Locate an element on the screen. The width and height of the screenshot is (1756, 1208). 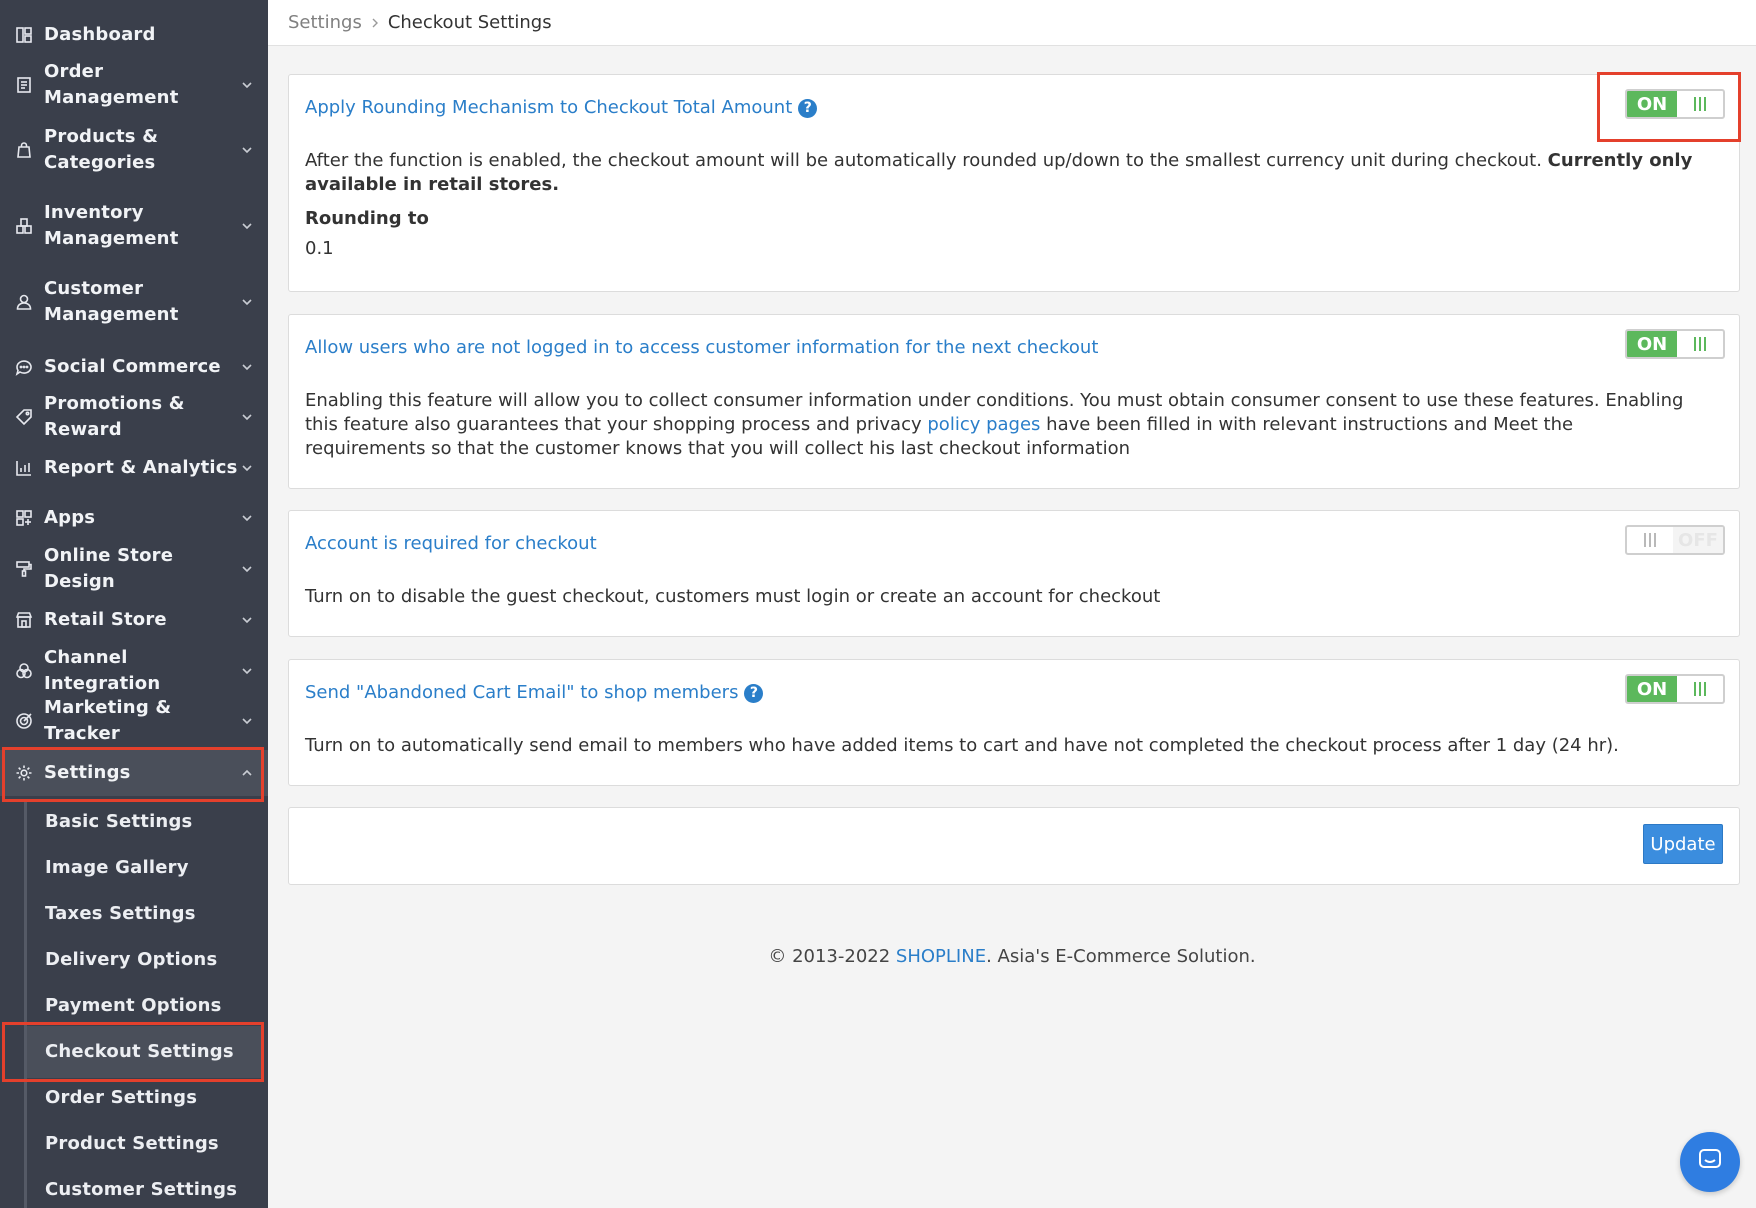
submenu-basic-settings: Basic Settings is located at coordinates (118, 822).